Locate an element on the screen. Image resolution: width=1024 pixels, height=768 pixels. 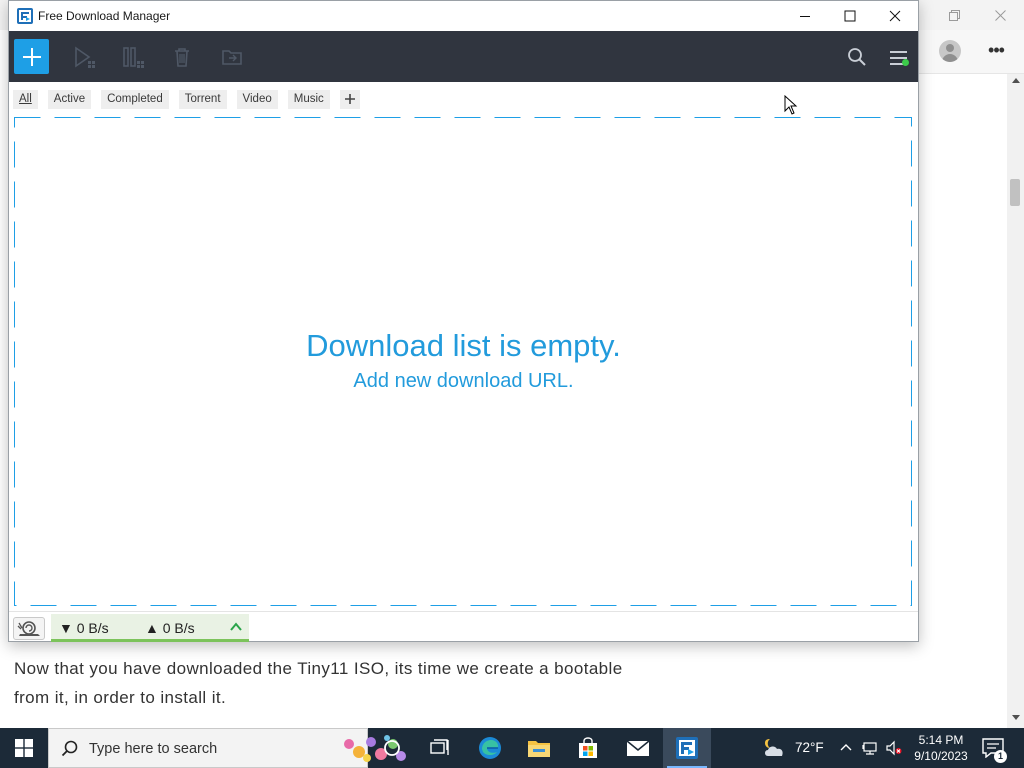
weather-temperature: 72°F is located at coordinates (809, 747).